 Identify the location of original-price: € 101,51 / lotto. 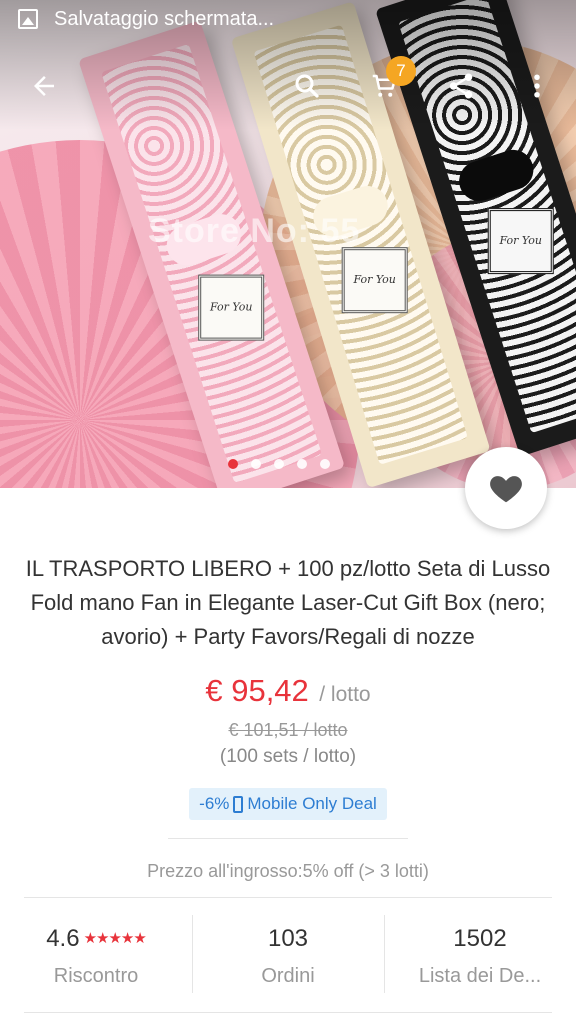
(288, 730).